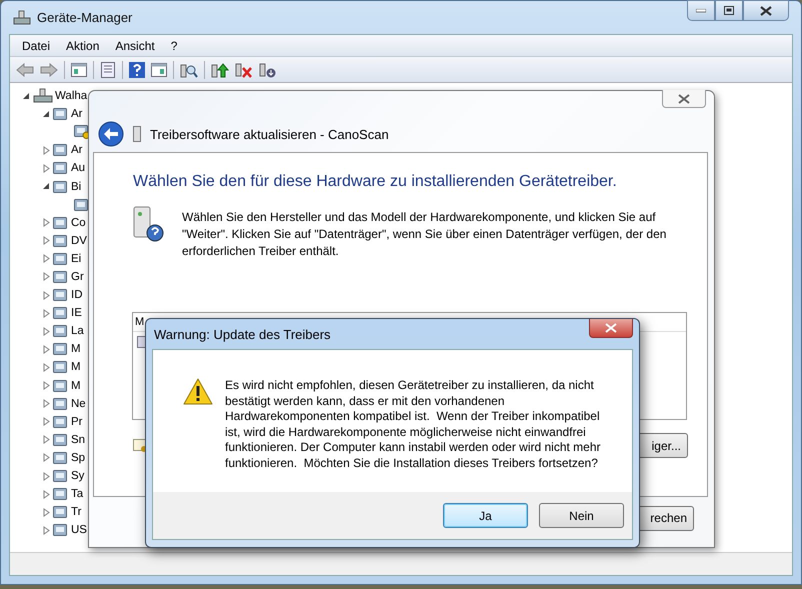  Describe the element at coordinates (71, 96) in the screenshot. I see `tree-item: Walha` at that location.